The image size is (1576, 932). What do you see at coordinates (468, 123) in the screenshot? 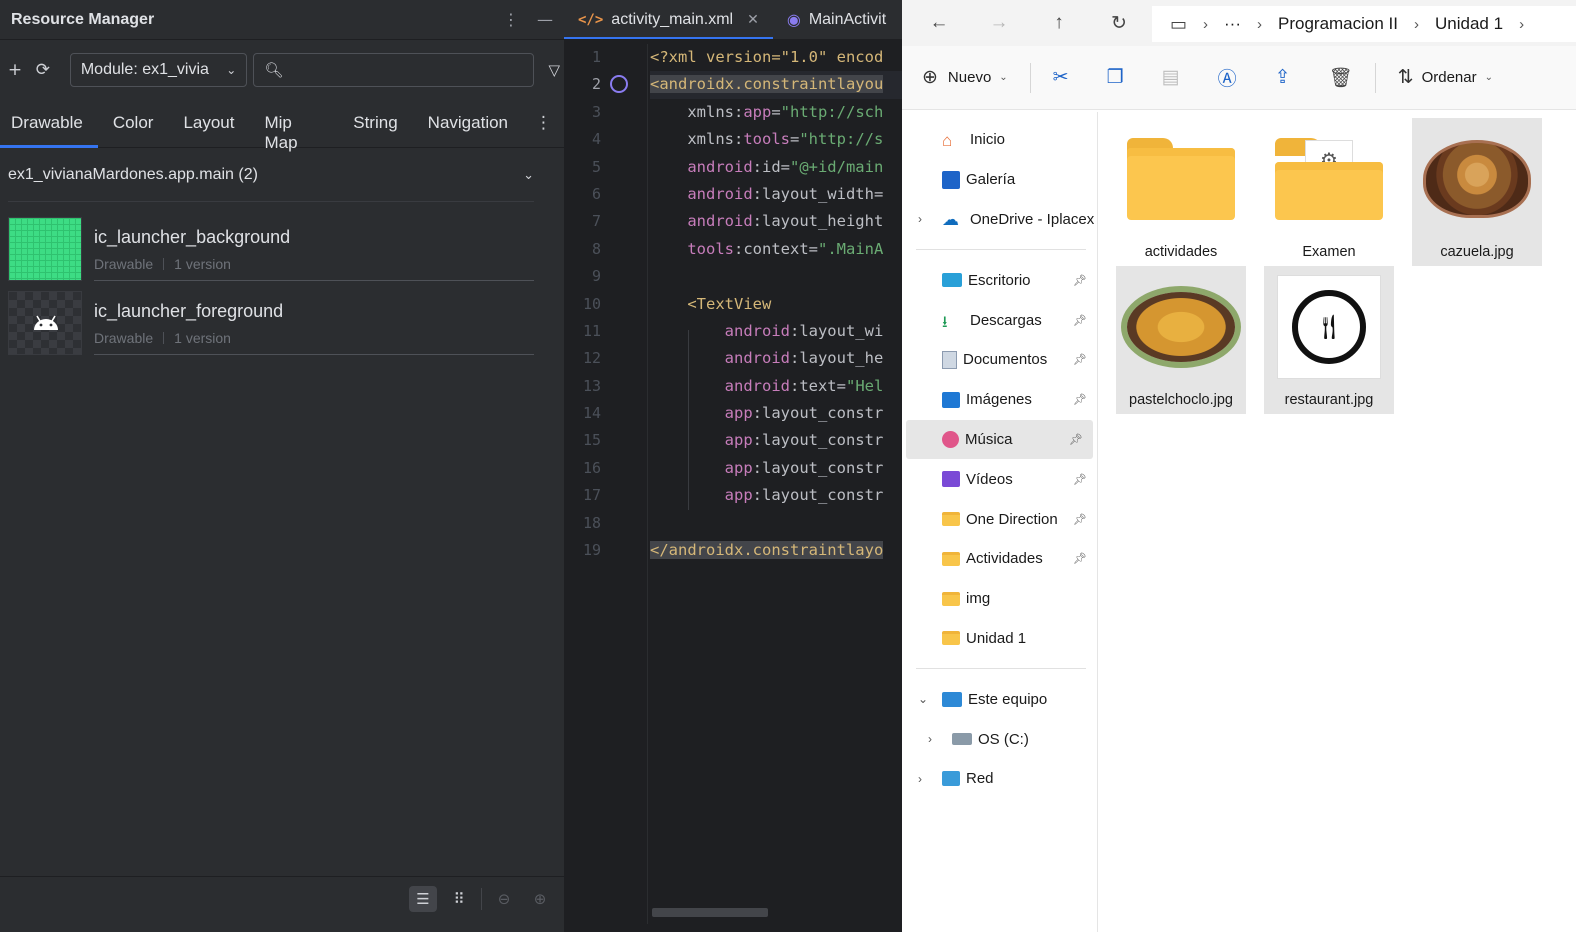
I see `tab-navigation: Navigation` at bounding box center [468, 123].